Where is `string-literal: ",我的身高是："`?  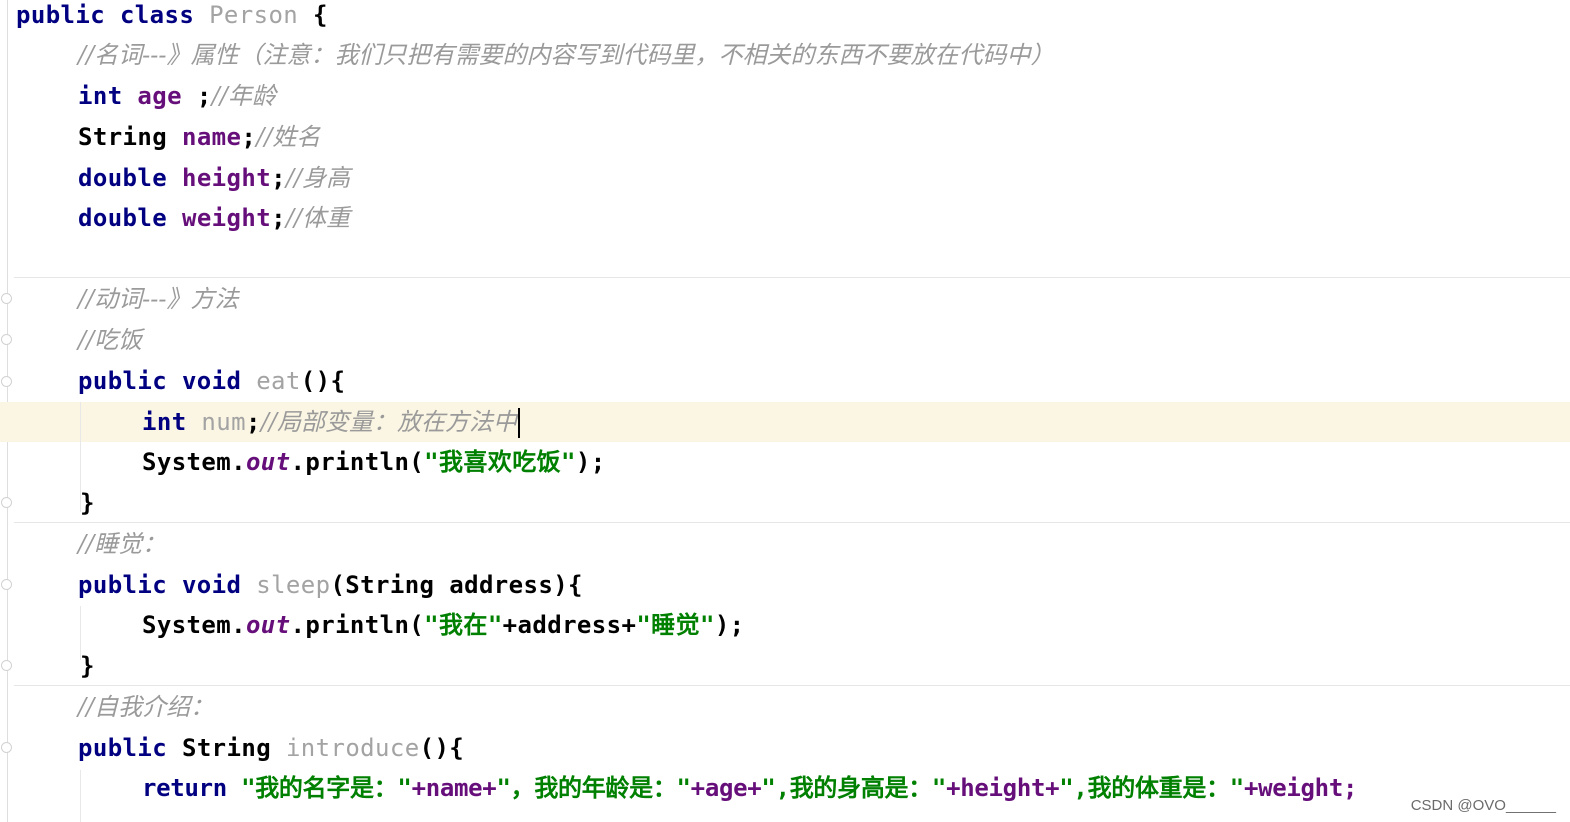 string-literal: ",我的身高是：" is located at coordinates (854, 788).